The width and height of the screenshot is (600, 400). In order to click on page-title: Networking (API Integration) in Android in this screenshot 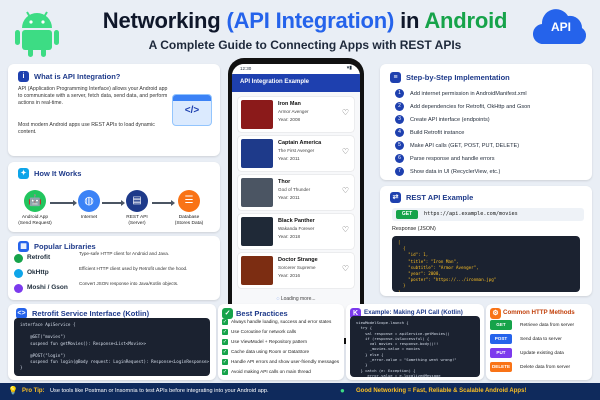, I will do `click(305, 20)`.